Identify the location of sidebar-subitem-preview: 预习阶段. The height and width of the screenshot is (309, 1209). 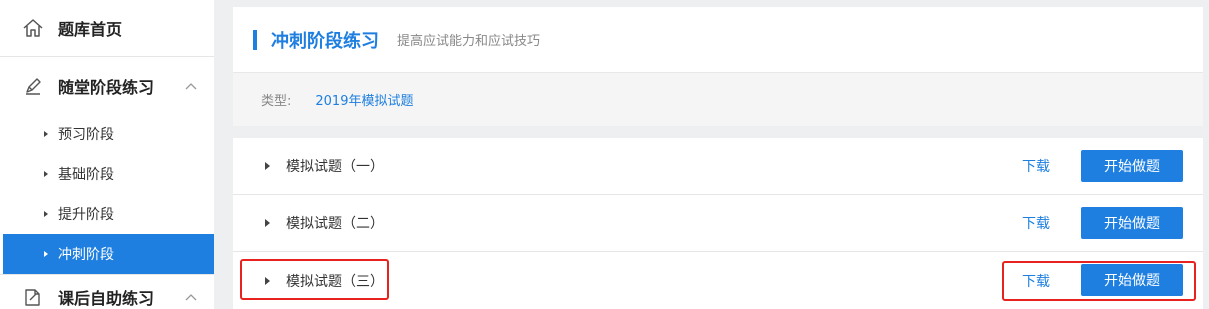
(107, 134).